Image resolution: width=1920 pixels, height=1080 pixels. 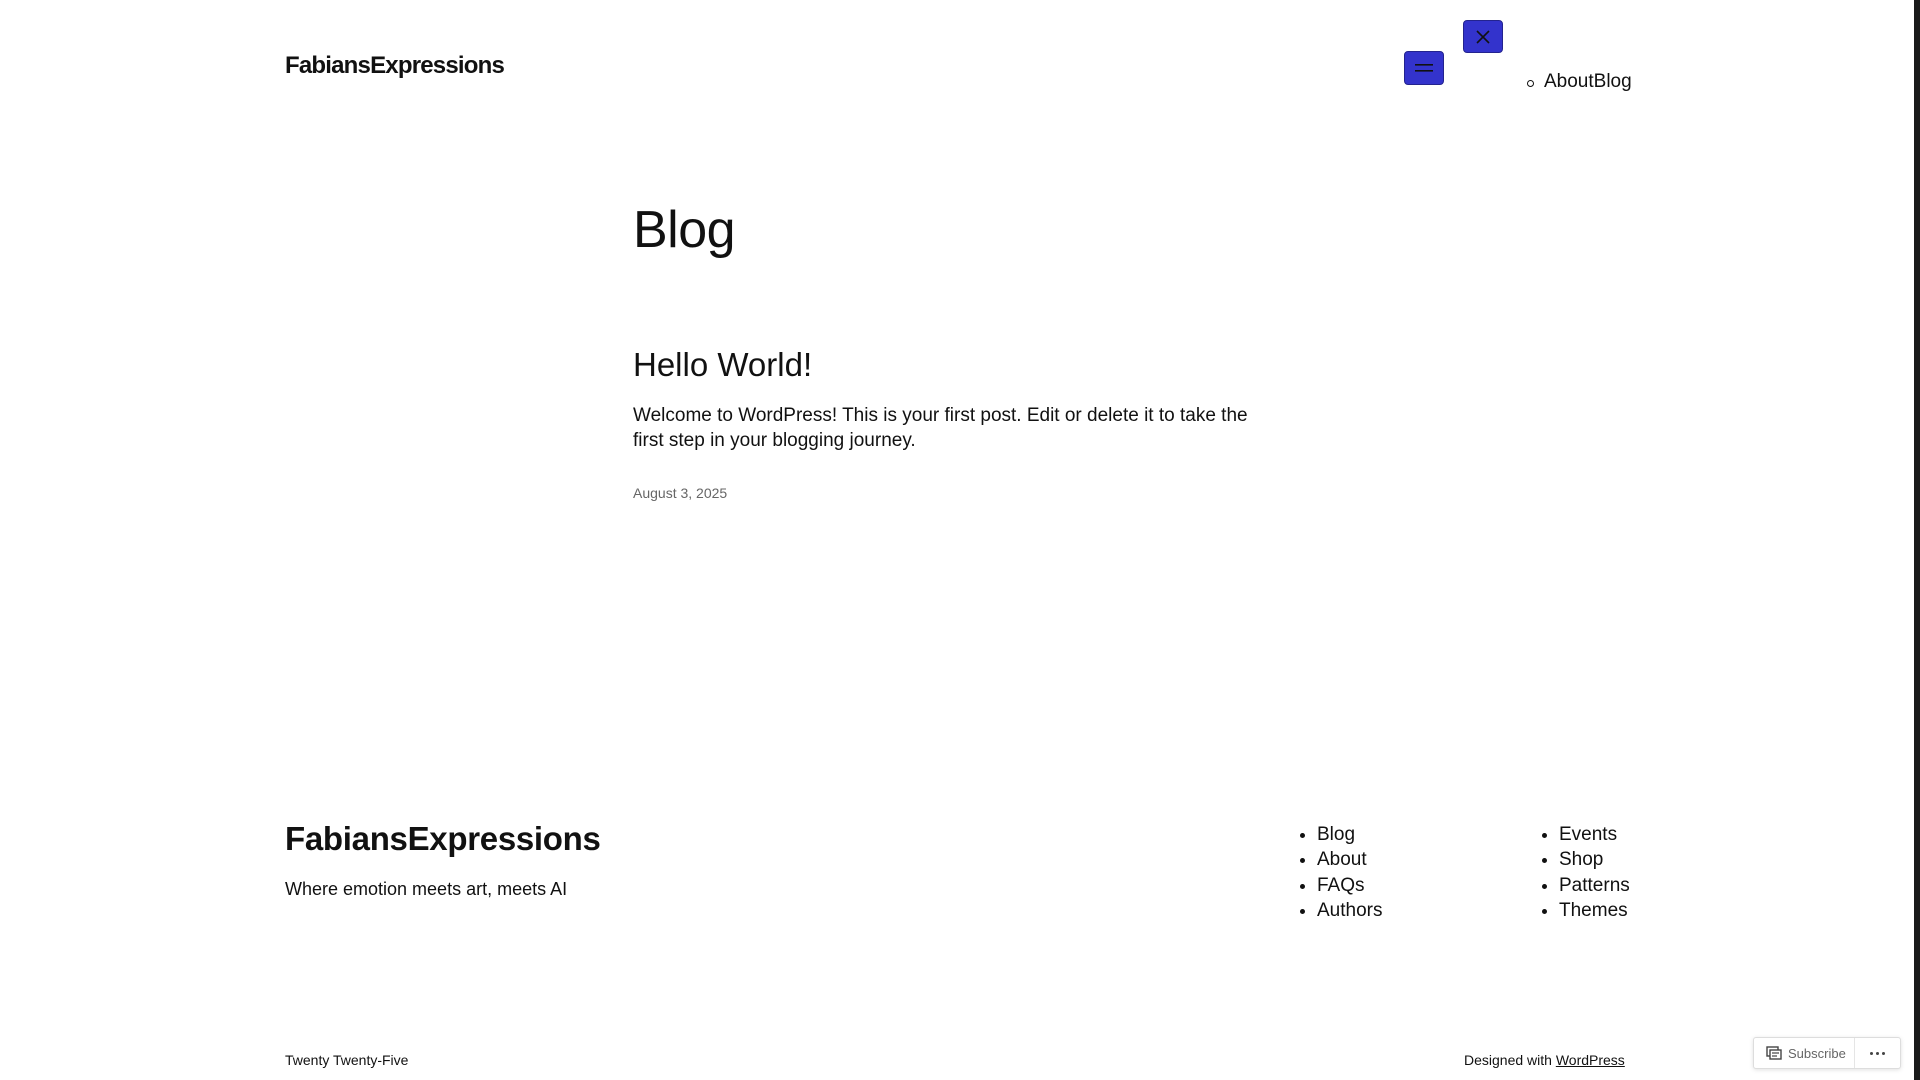 What do you see at coordinates (680, 493) in the screenshot?
I see `post-date: August 3, 2025` at bounding box center [680, 493].